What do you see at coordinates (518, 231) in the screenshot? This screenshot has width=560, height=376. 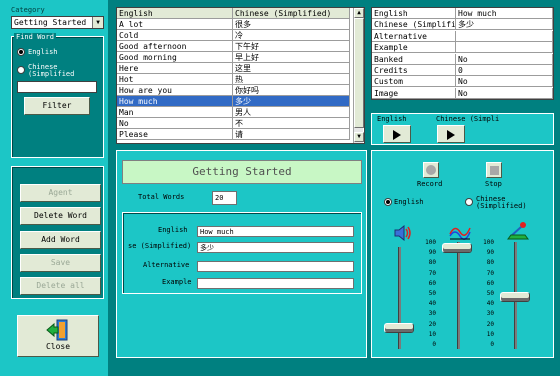 I see `speed-icon` at bounding box center [518, 231].